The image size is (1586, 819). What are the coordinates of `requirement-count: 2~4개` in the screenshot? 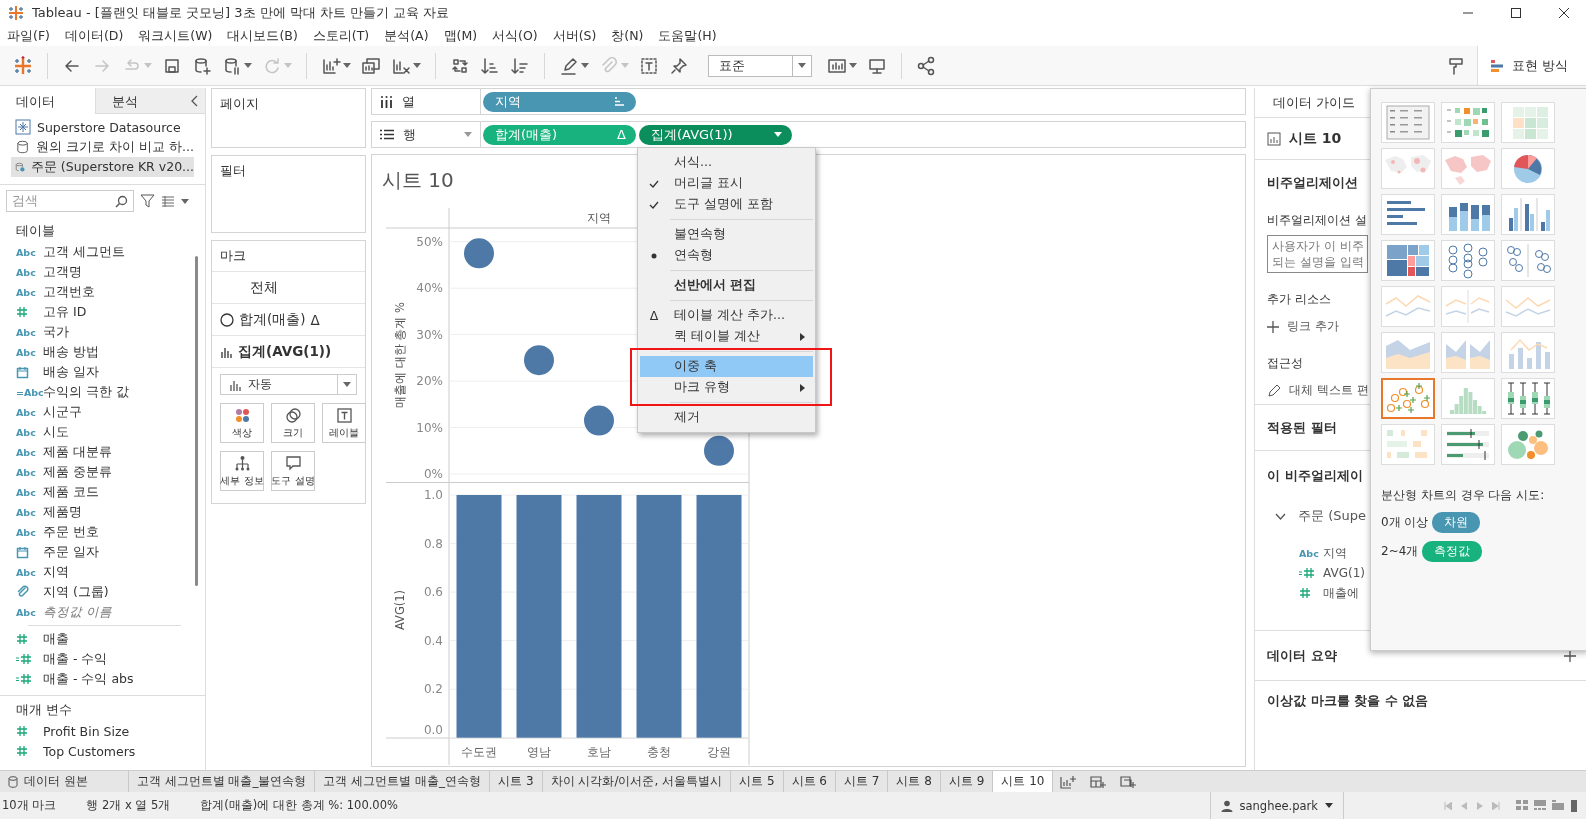 It's located at (1400, 551).